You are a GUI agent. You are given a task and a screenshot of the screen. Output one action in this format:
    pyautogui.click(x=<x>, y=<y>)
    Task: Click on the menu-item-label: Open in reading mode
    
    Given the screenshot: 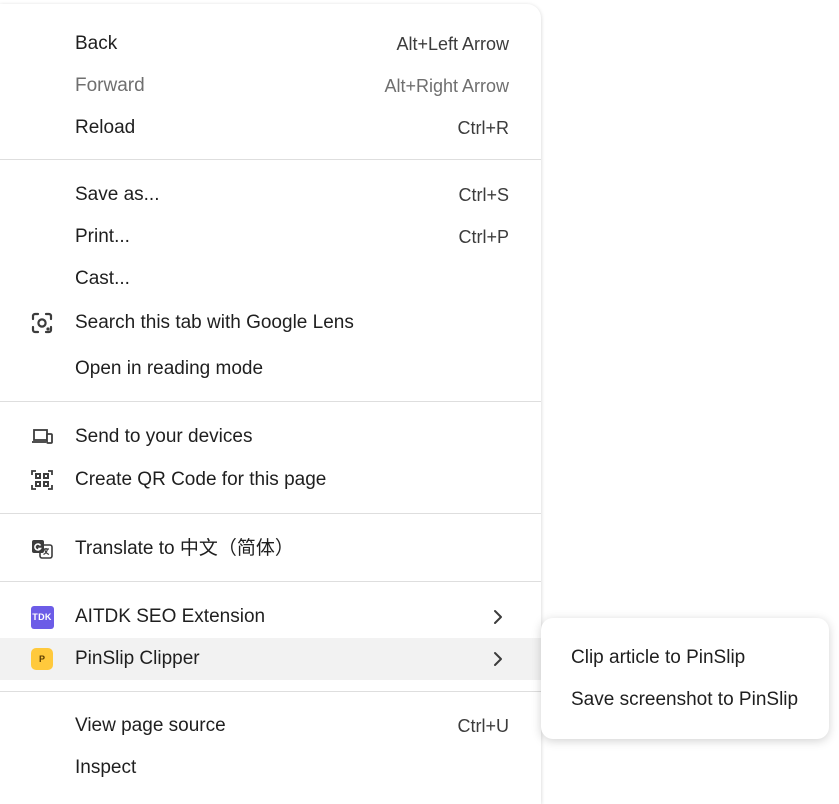 What is the action you would take?
    pyautogui.click(x=169, y=368)
    